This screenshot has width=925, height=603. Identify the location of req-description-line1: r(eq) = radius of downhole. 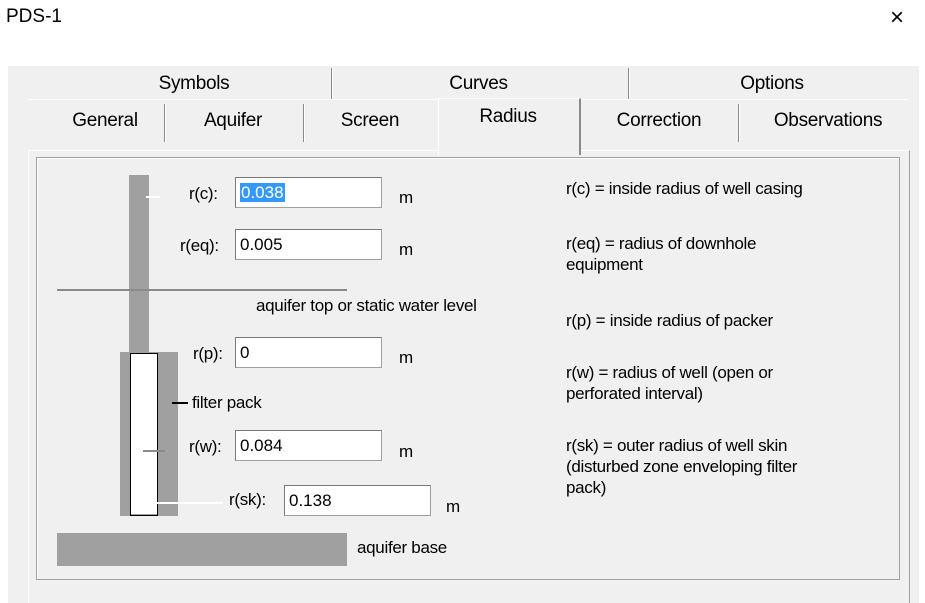
(661, 243).